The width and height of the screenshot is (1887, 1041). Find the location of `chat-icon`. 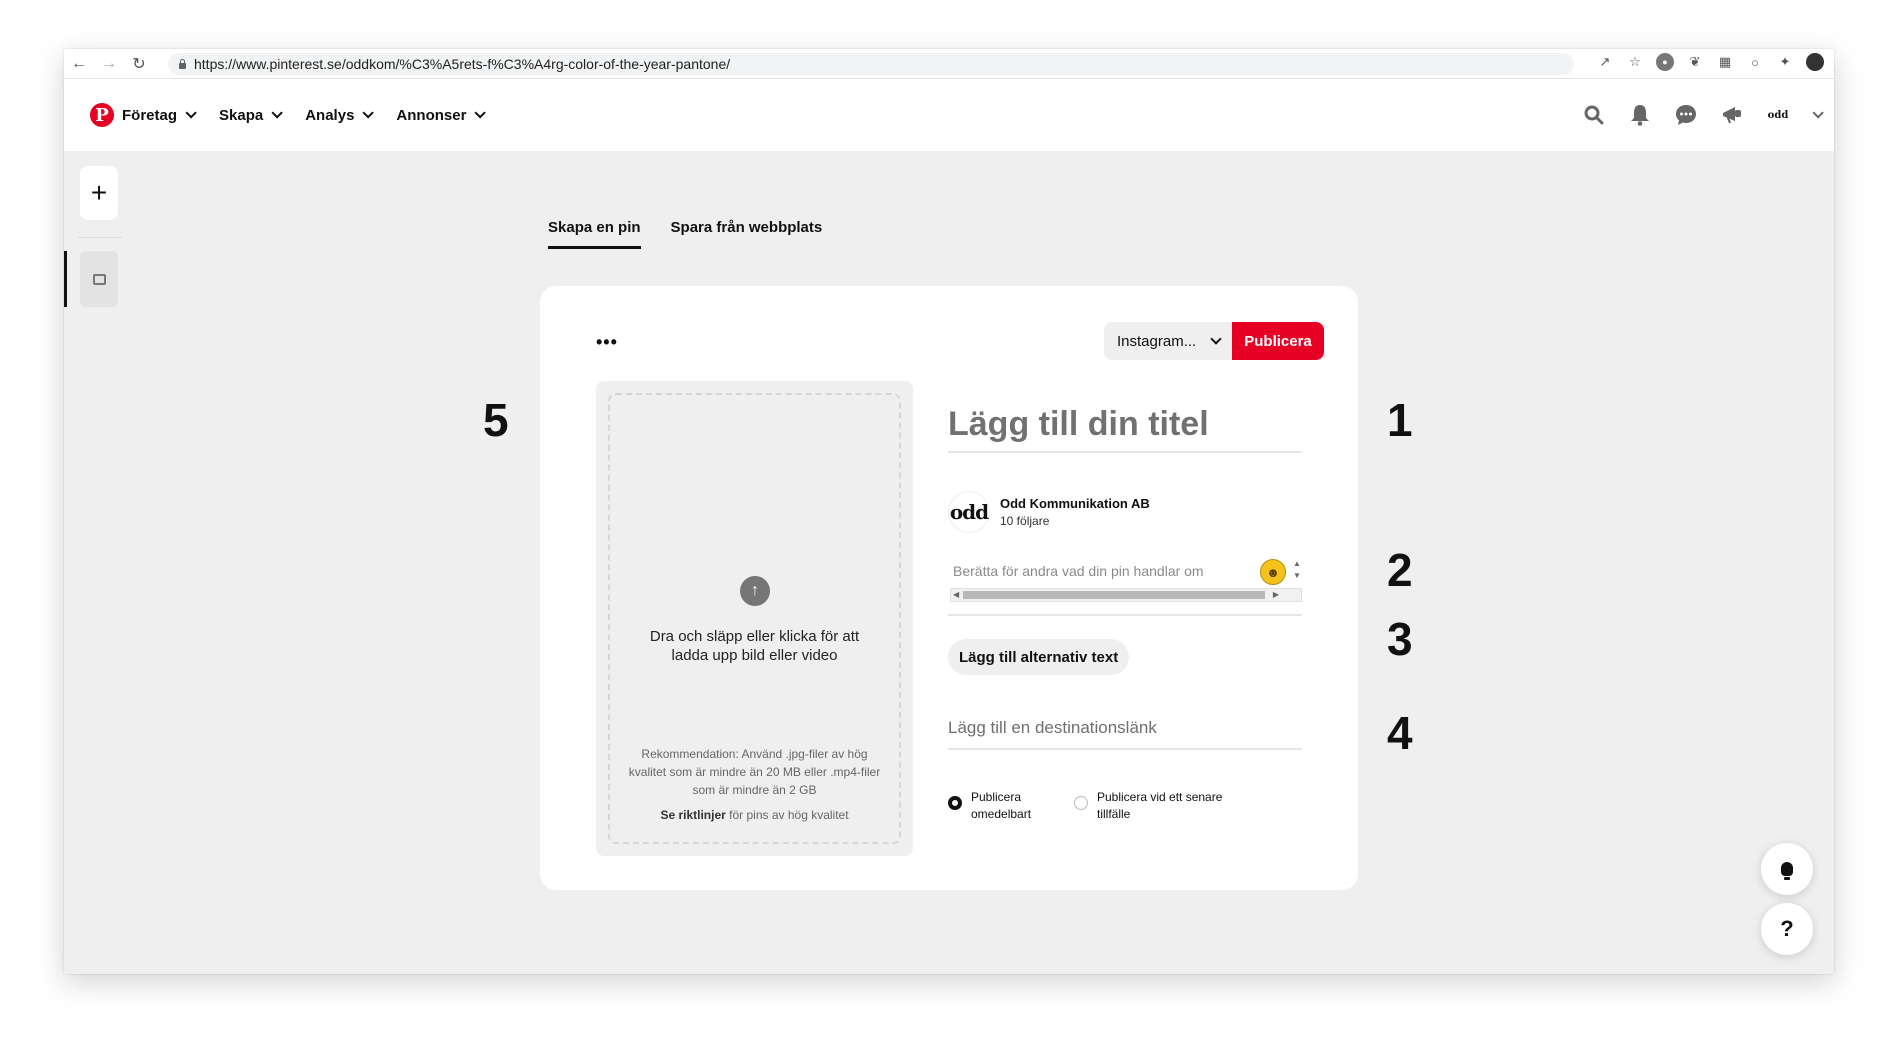

chat-icon is located at coordinates (1686, 115).